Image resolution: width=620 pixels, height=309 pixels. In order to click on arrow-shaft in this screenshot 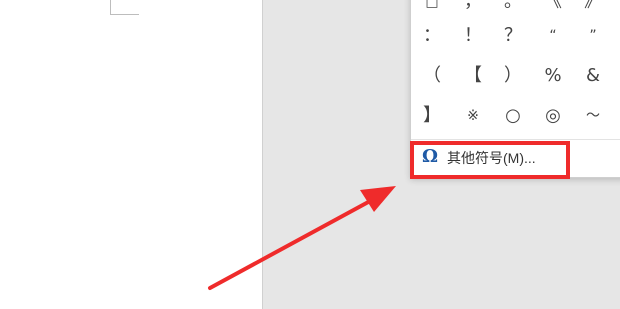, I will do `click(291, 244)`.